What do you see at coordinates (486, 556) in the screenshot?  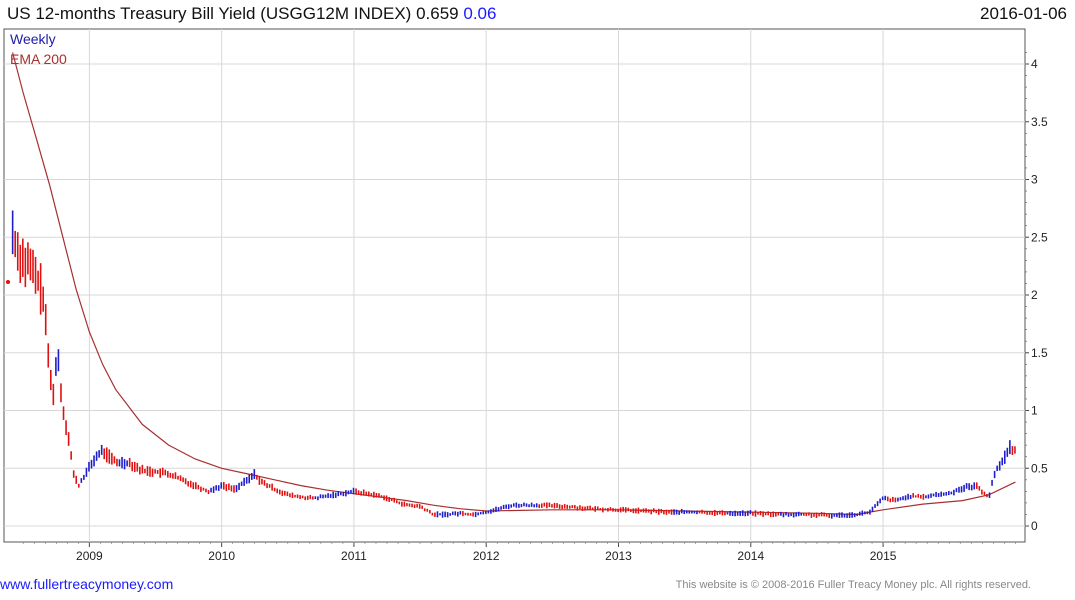 I see `x-tick-label: 2012` at bounding box center [486, 556].